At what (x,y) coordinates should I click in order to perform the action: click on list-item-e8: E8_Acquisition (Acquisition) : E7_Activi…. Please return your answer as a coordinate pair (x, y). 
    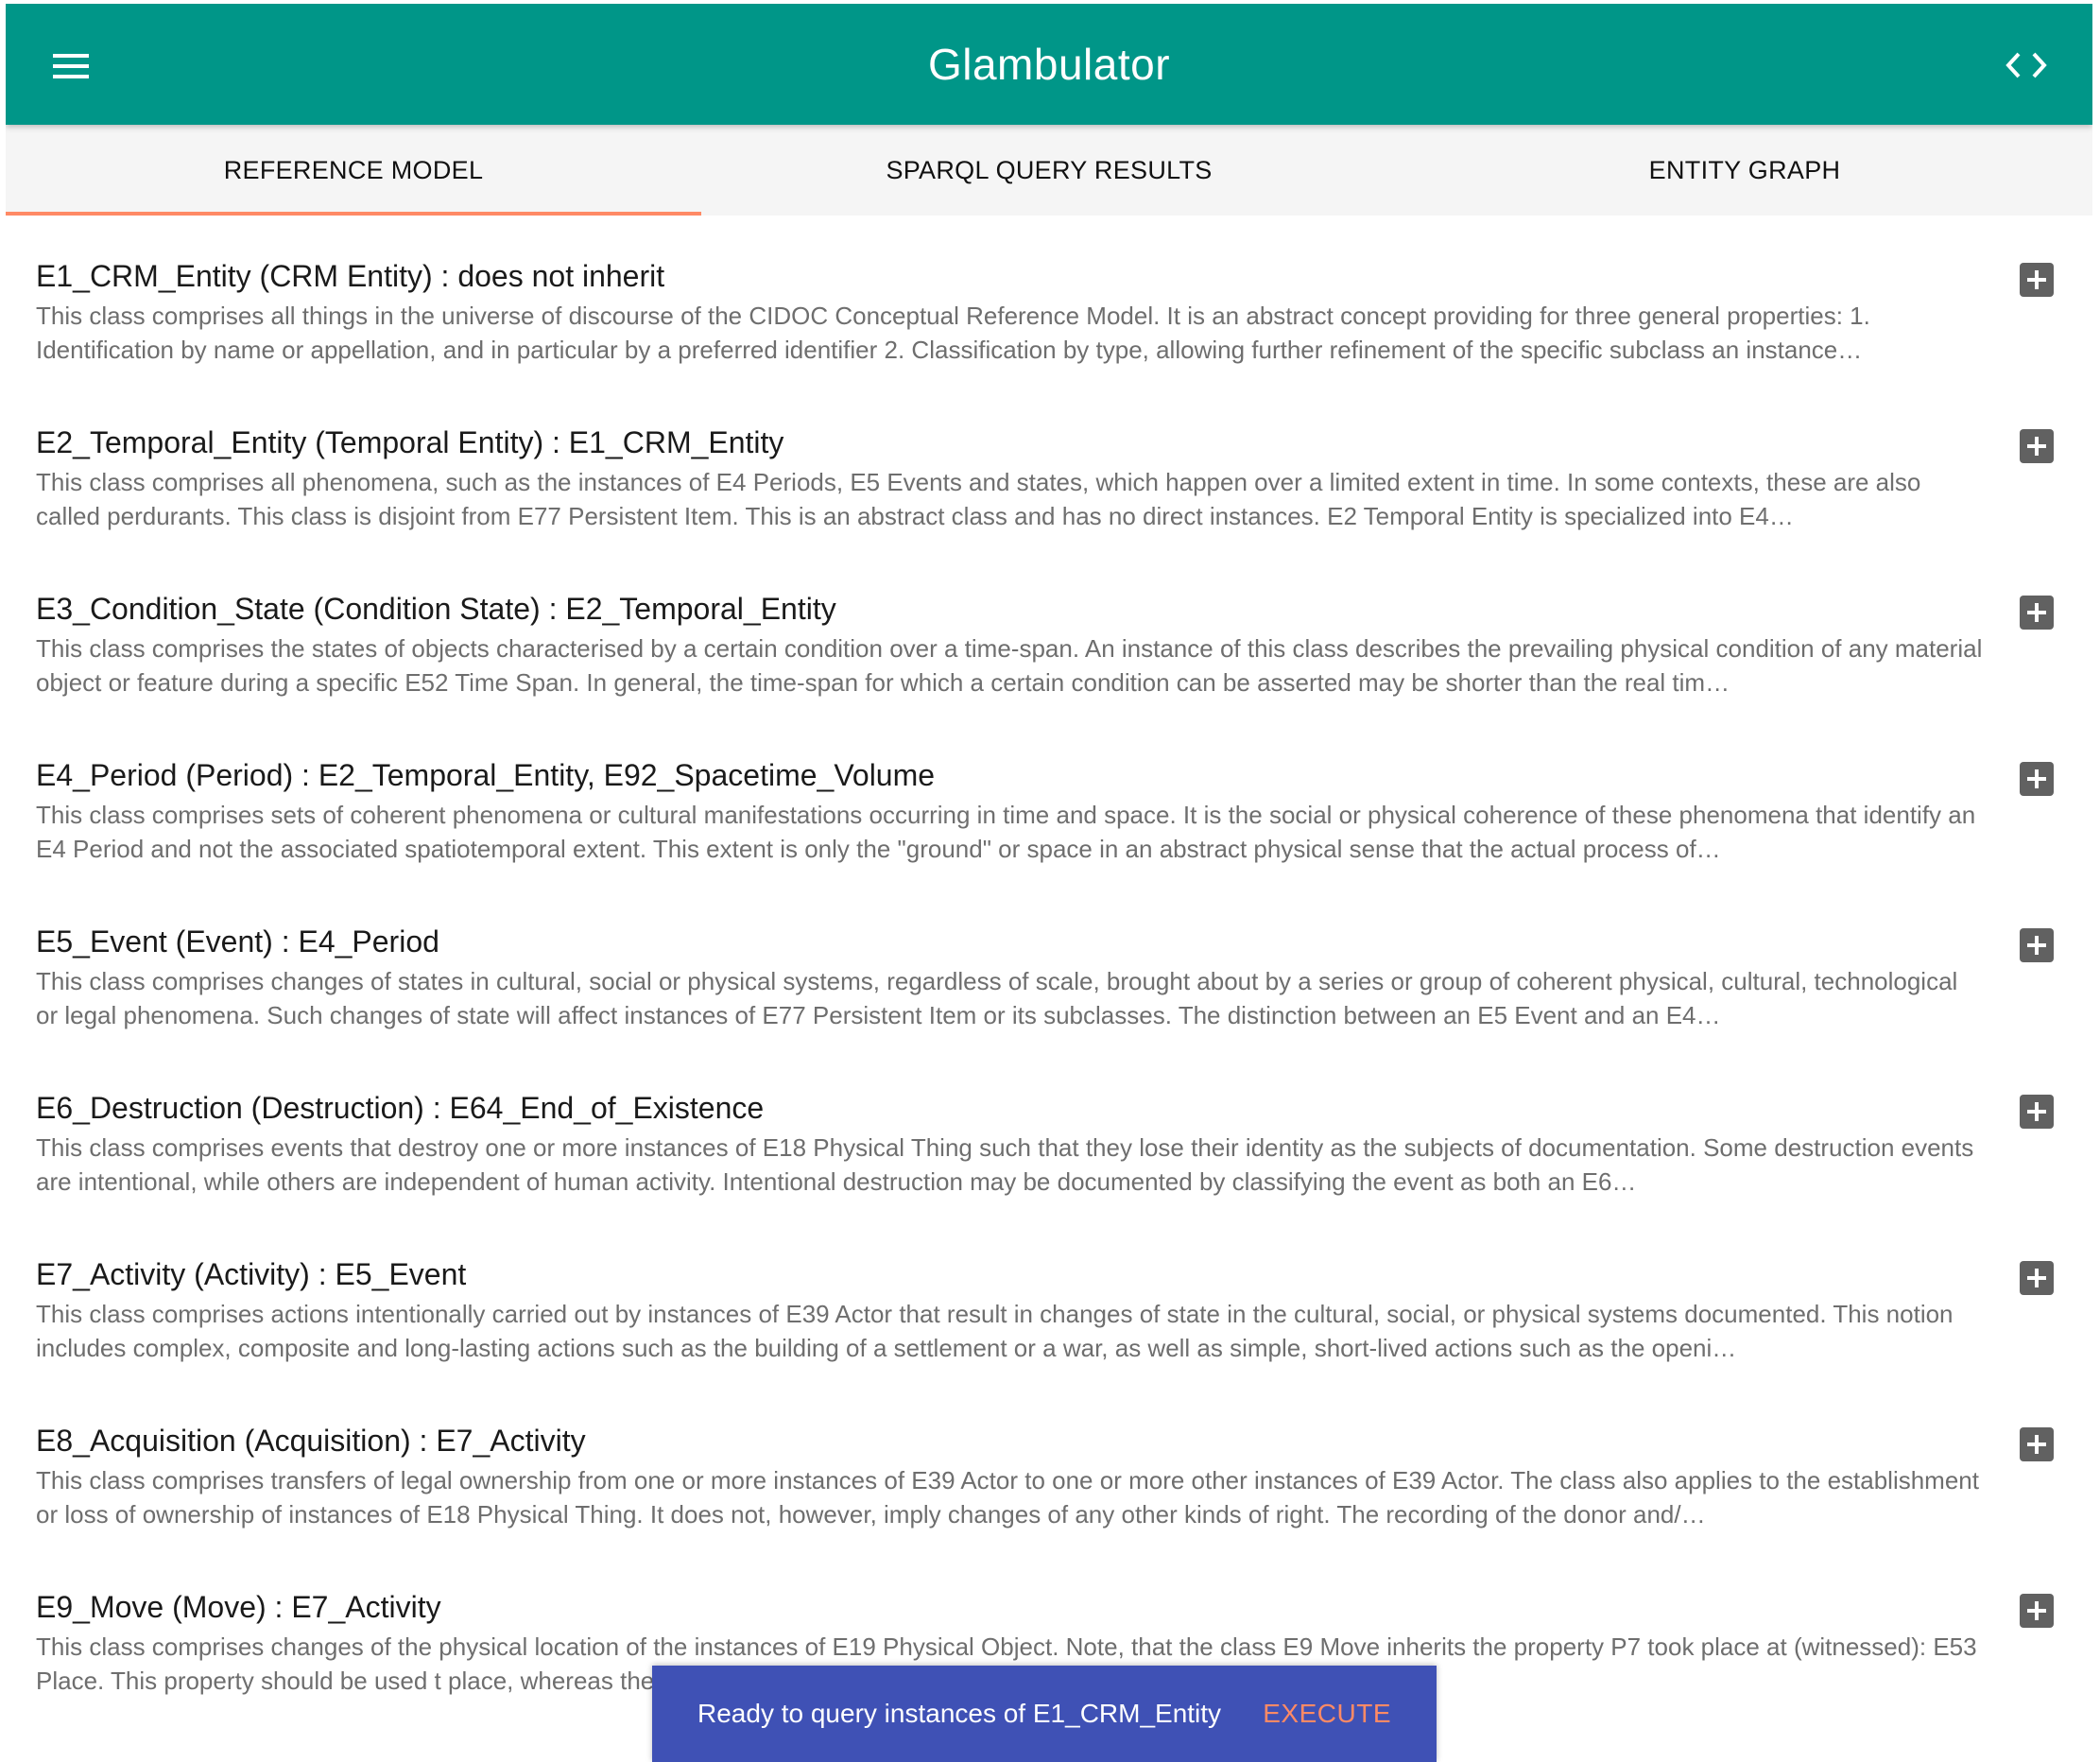
    Looking at the image, I should click on (1049, 1463).